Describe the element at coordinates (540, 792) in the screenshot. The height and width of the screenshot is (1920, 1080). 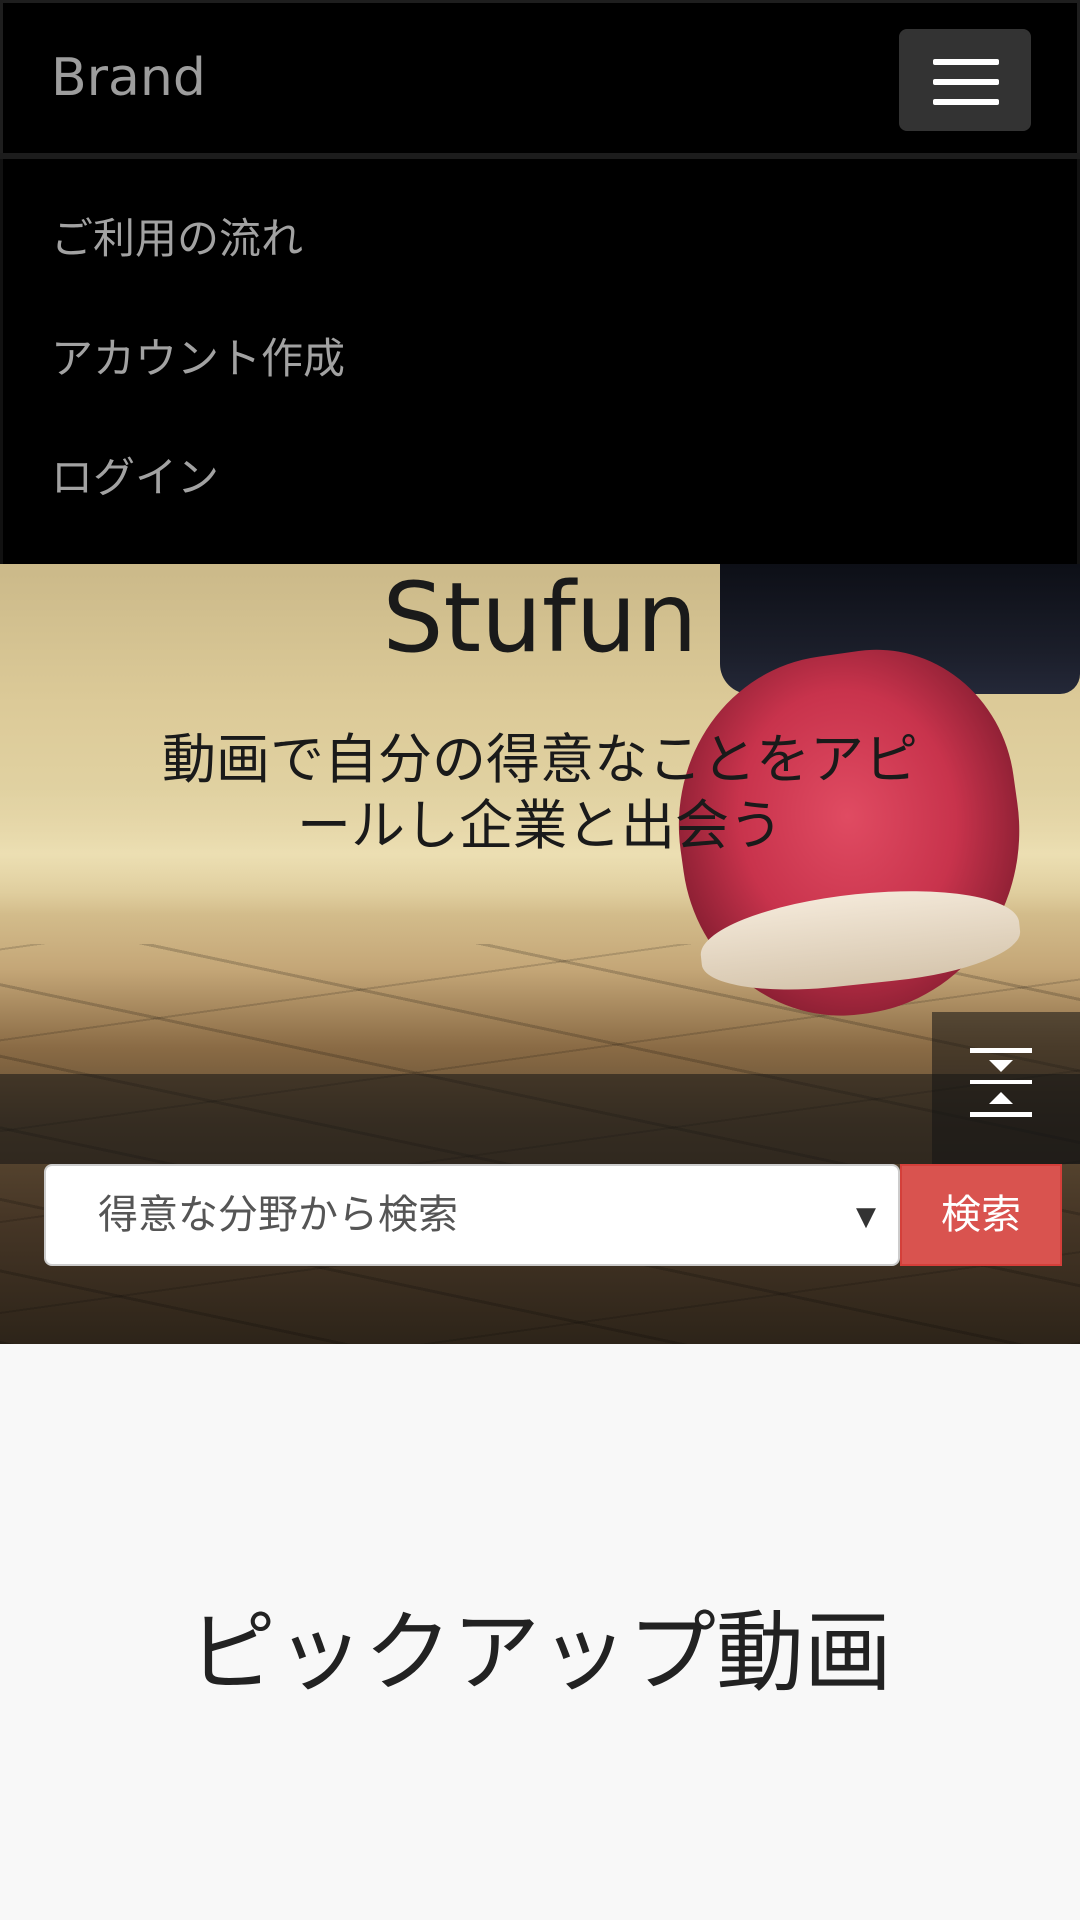
I see `hero-tagline: 動画で自分の得意なことをアピールし企業と出会う` at that location.